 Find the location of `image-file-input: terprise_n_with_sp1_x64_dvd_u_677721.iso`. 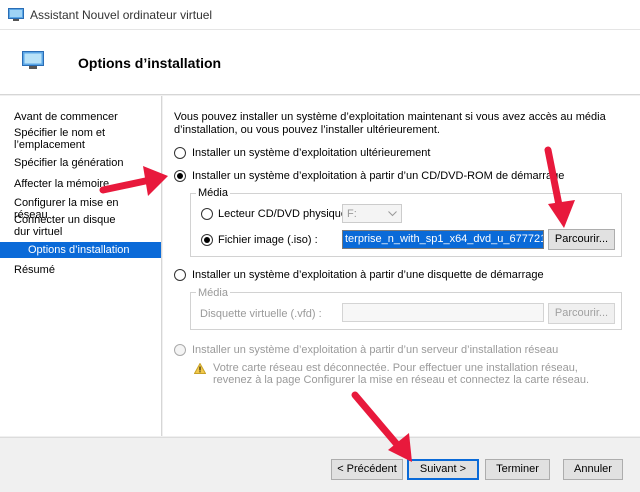

image-file-input: terprise_n_with_sp1_x64_dvd_u_677721.iso is located at coordinates (443, 239).